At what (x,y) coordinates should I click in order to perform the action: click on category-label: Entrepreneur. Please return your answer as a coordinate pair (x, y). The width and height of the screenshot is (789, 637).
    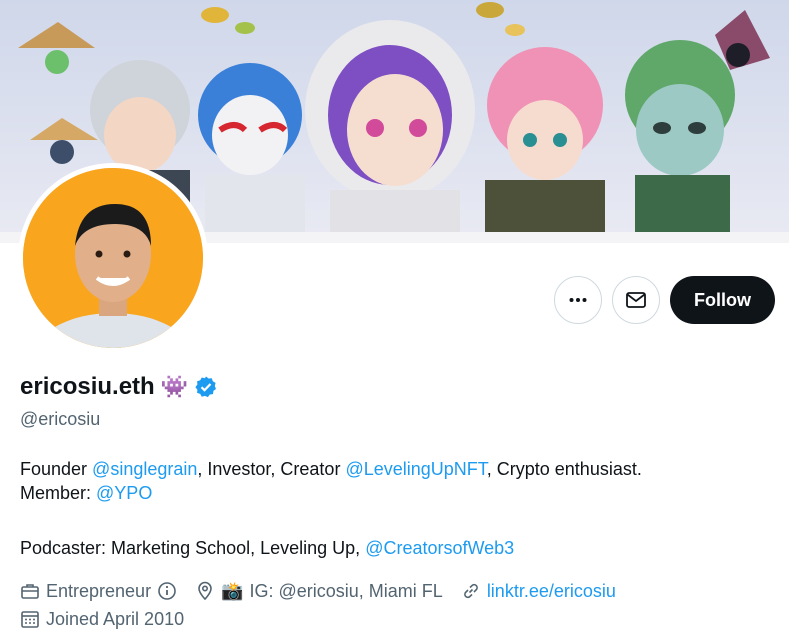
    Looking at the image, I should click on (99, 591).